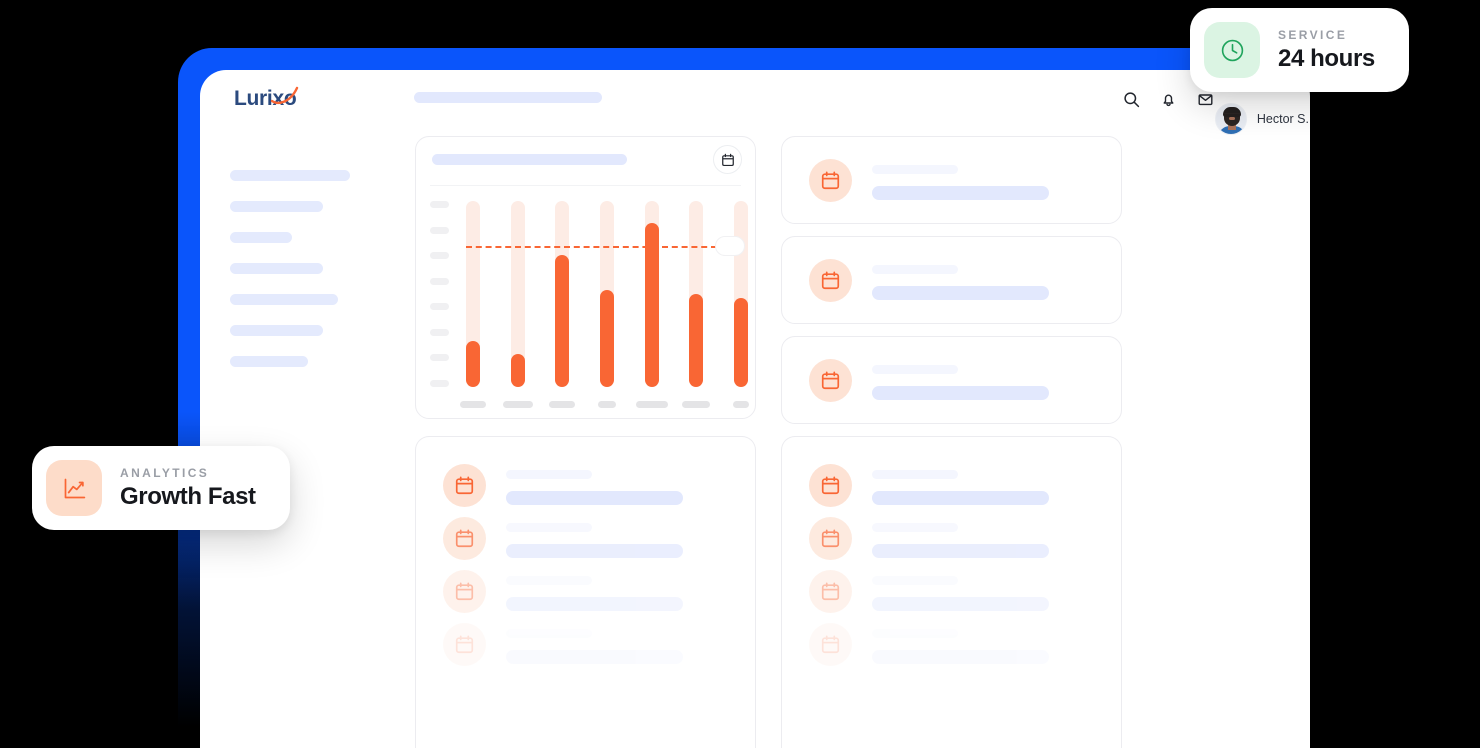  I want to click on chart-plot-area, so click(589, 302).